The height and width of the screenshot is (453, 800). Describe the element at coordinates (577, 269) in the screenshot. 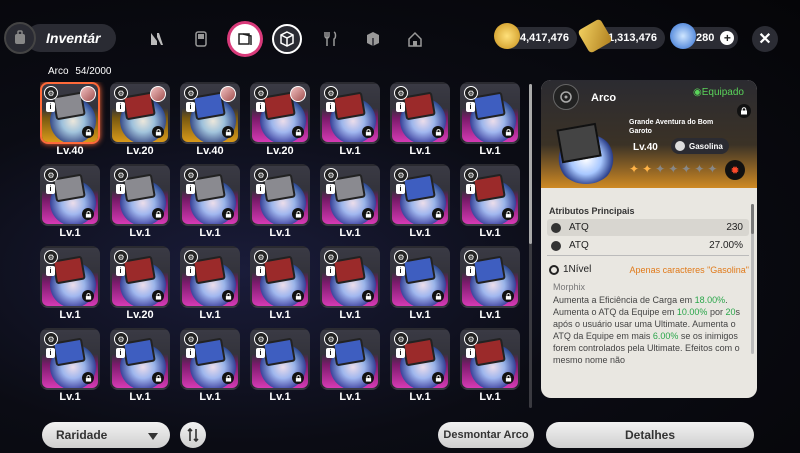

I see `skill-level: 1Nível` at that location.